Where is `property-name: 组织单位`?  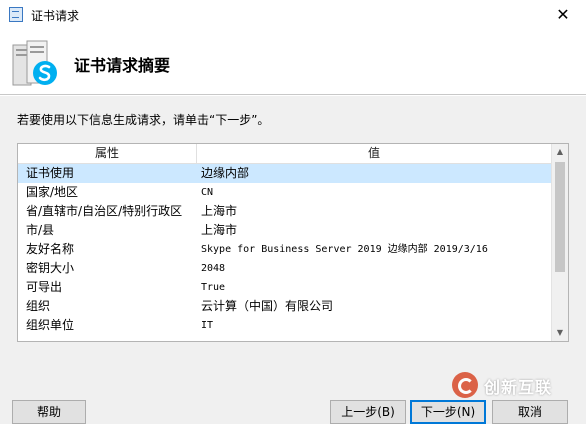
property-name: 组织单位 is located at coordinates (50, 325).